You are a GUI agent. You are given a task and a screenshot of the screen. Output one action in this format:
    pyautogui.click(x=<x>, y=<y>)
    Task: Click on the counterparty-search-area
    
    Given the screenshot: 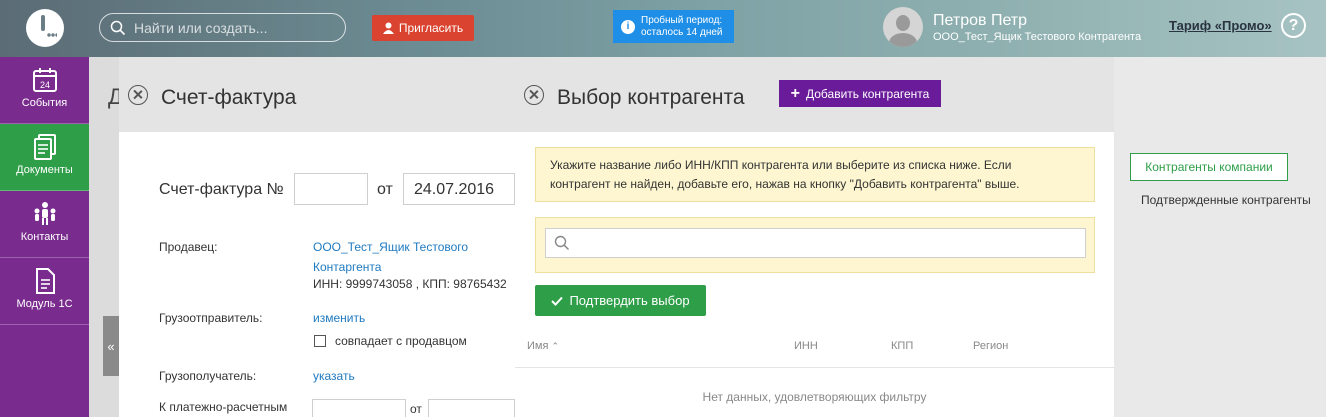 What is the action you would take?
    pyautogui.click(x=815, y=245)
    